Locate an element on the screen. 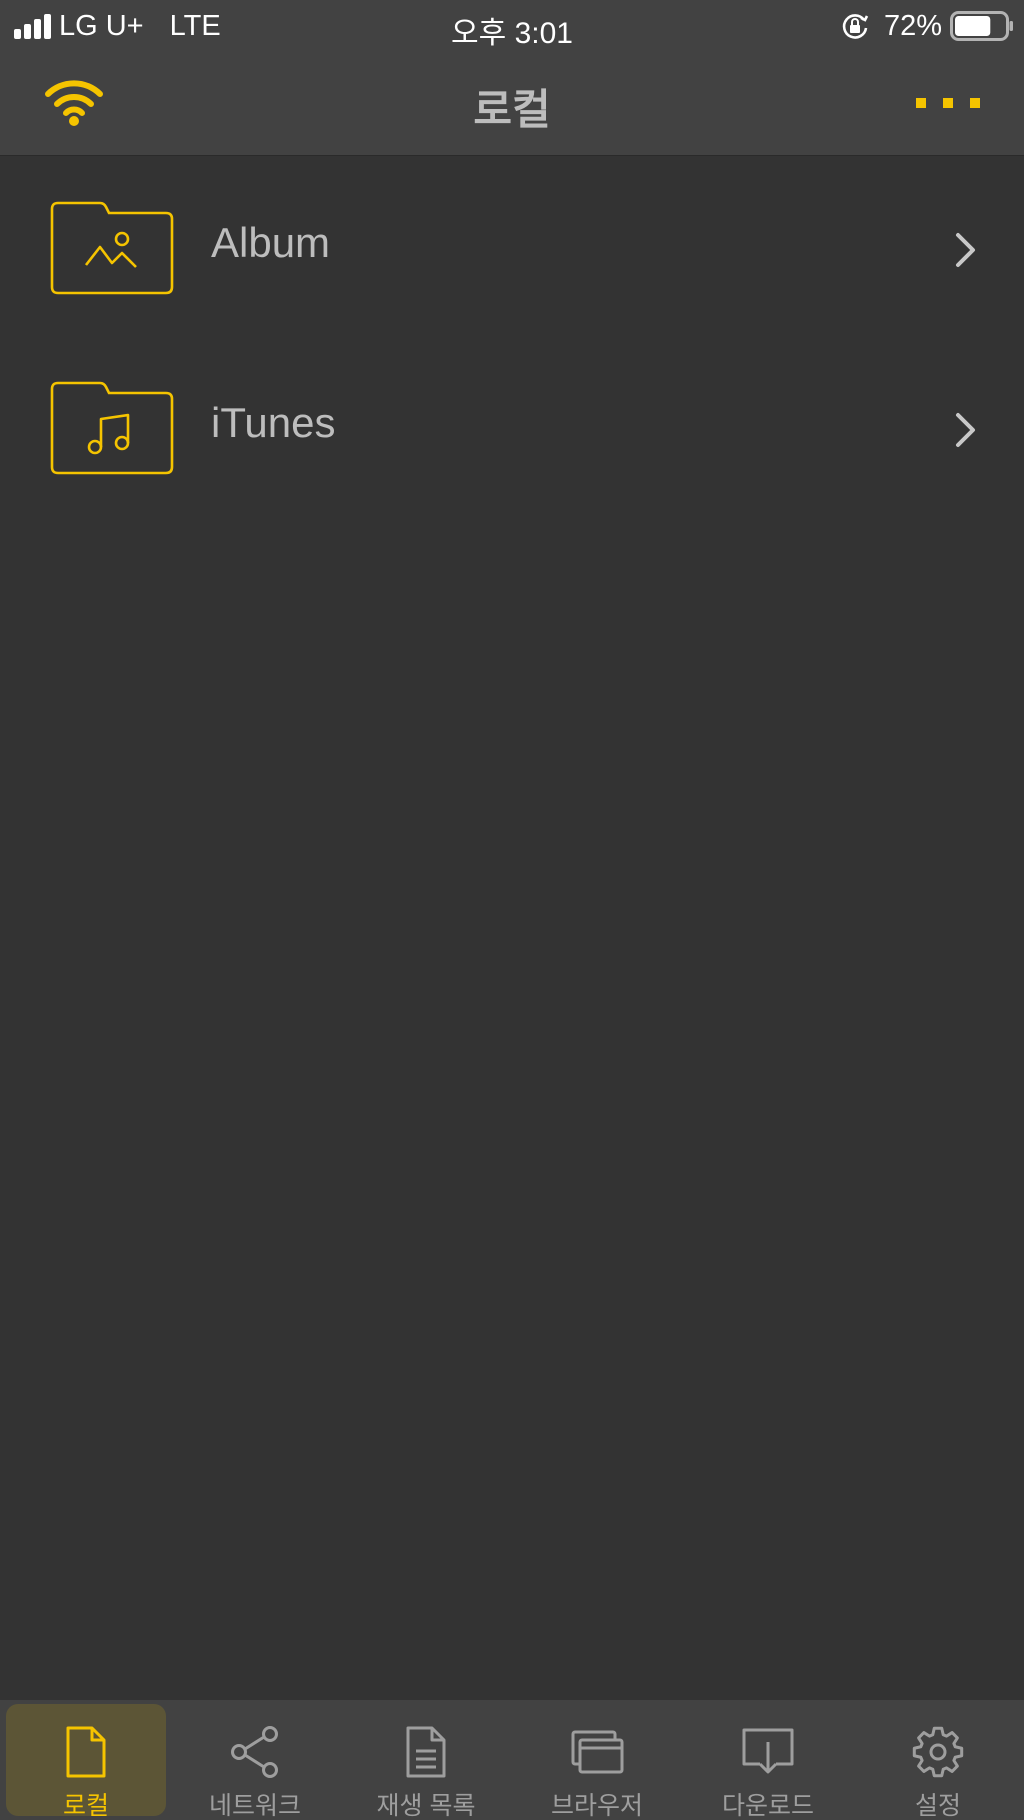 This screenshot has height=1820, width=1024. rotation-lock-icon is located at coordinates (855, 26).